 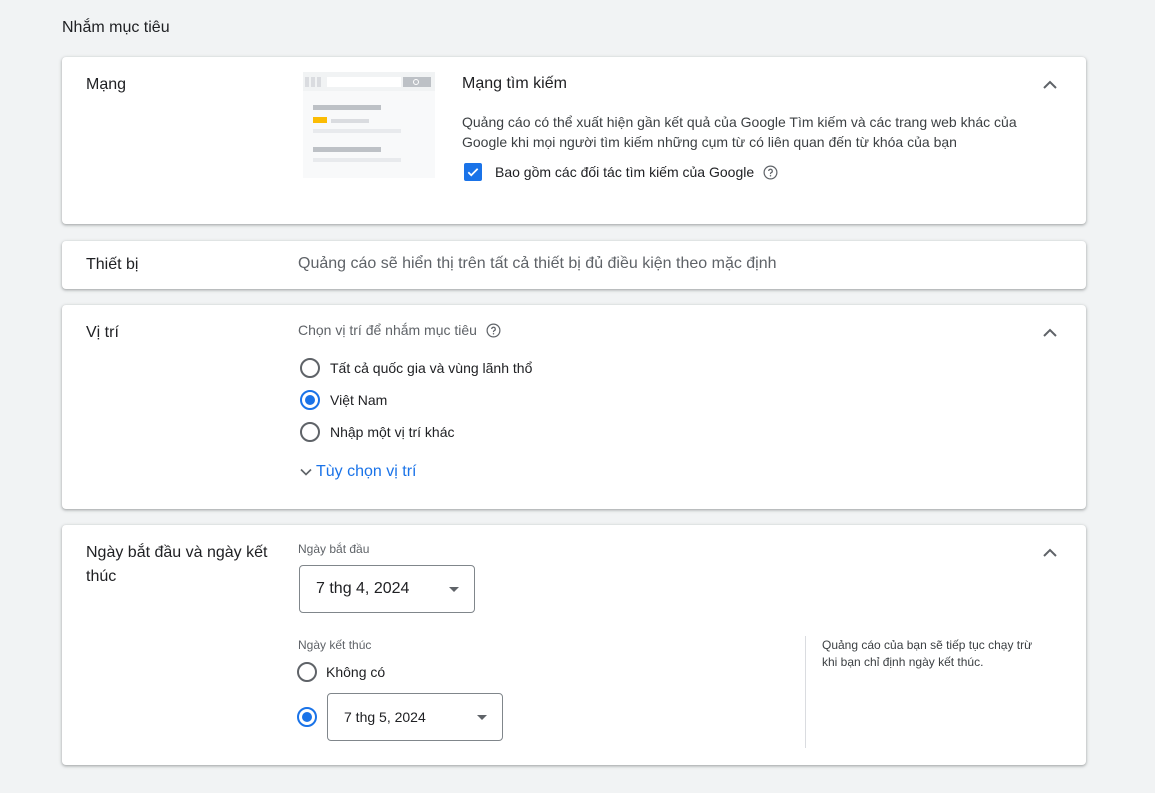 I want to click on location-option-other: Nhập một vị trí khác, so click(x=377, y=432).